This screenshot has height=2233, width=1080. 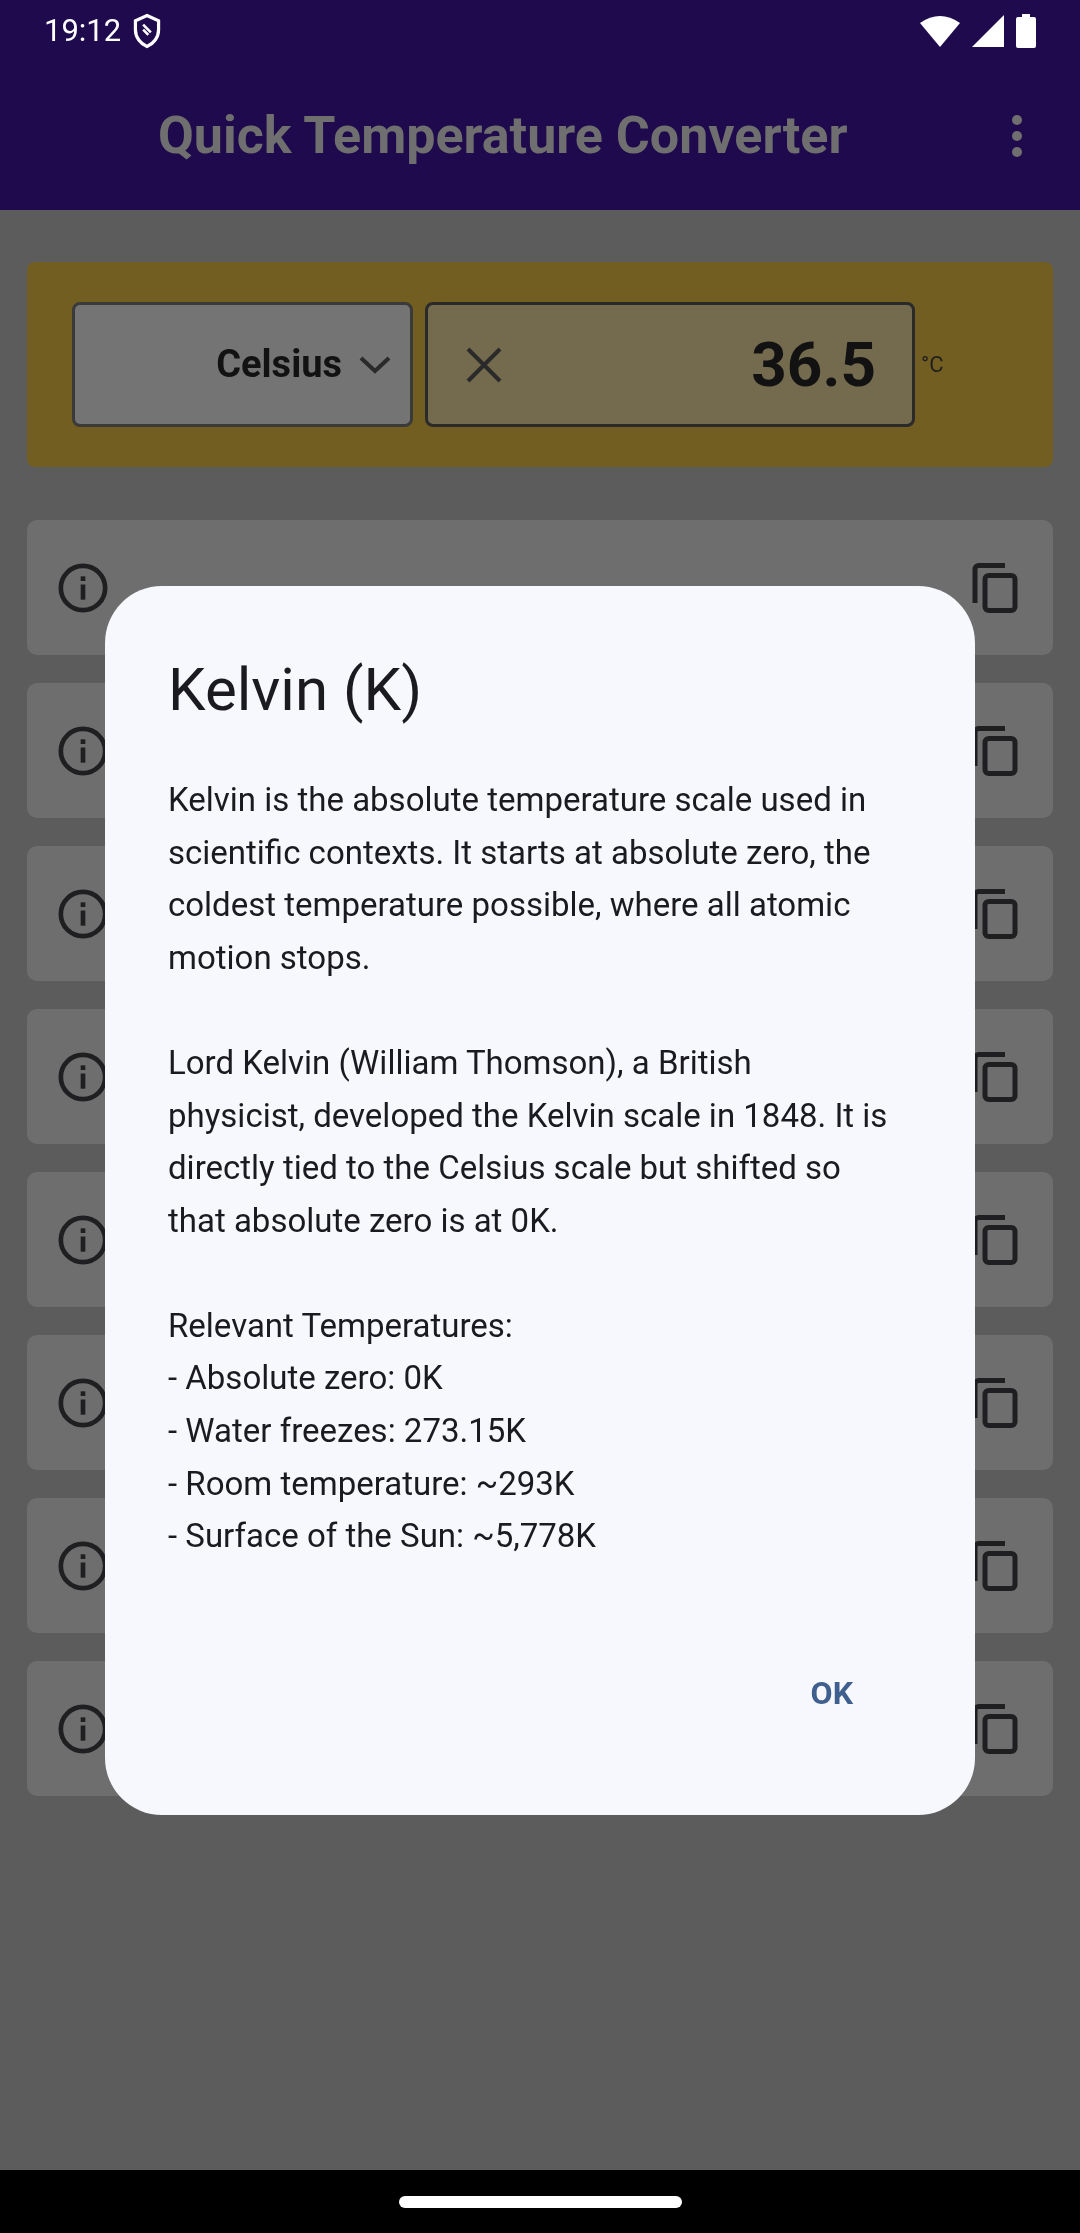 I want to click on signal-icon, so click(x=988, y=31).